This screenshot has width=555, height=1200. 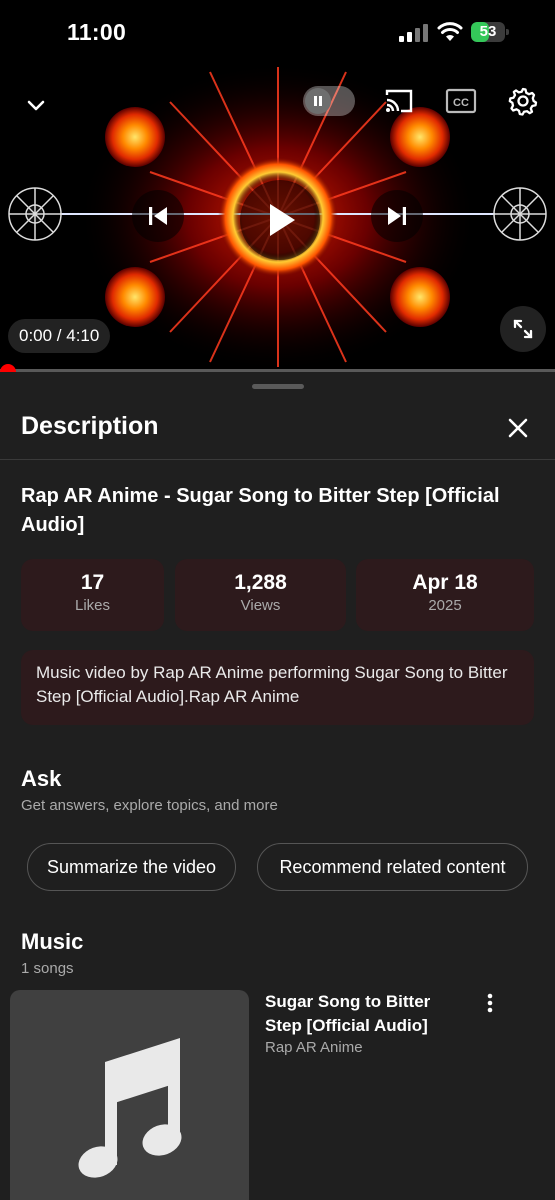 I want to click on gear-icon, so click(x=523, y=101).